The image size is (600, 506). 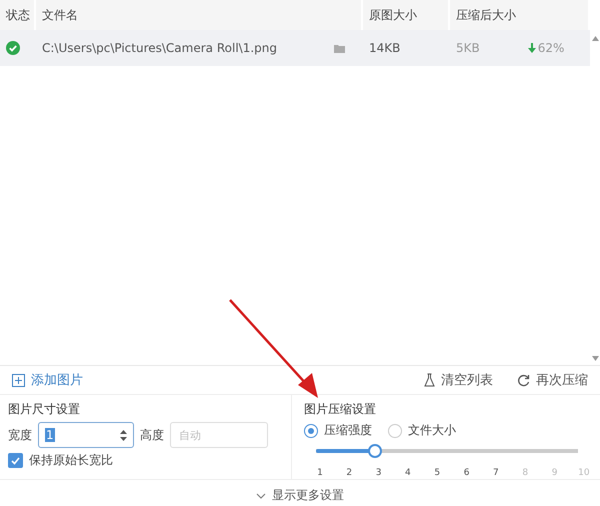 I want to click on section-title: 图片压缩设置, so click(x=340, y=409).